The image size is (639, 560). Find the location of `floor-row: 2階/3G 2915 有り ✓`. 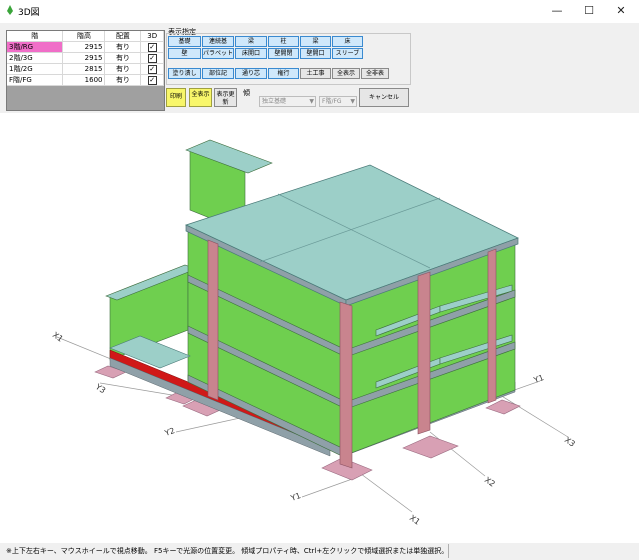

floor-row: 2階/3G 2915 有り ✓ is located at coordinates (85, 58).